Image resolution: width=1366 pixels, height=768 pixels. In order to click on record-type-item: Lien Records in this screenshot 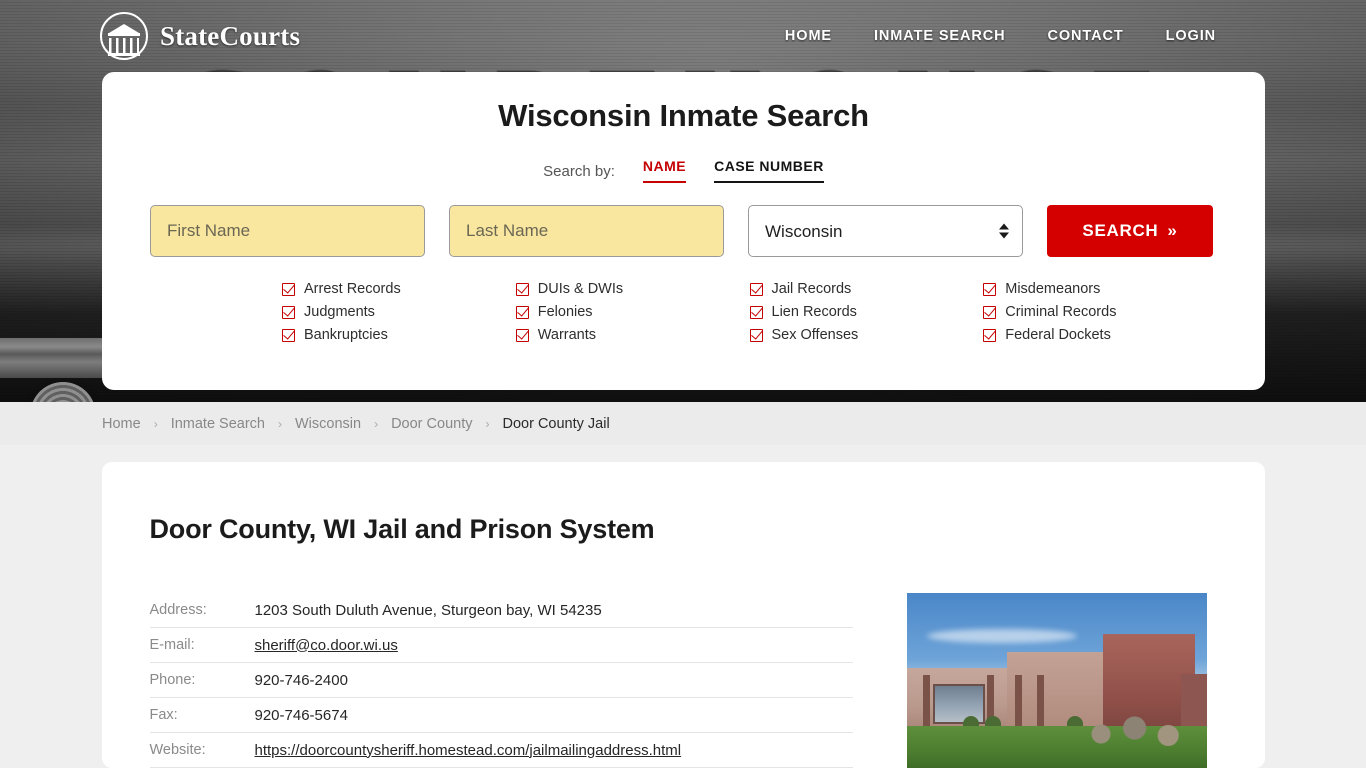, I will do `click(866, 312)`.